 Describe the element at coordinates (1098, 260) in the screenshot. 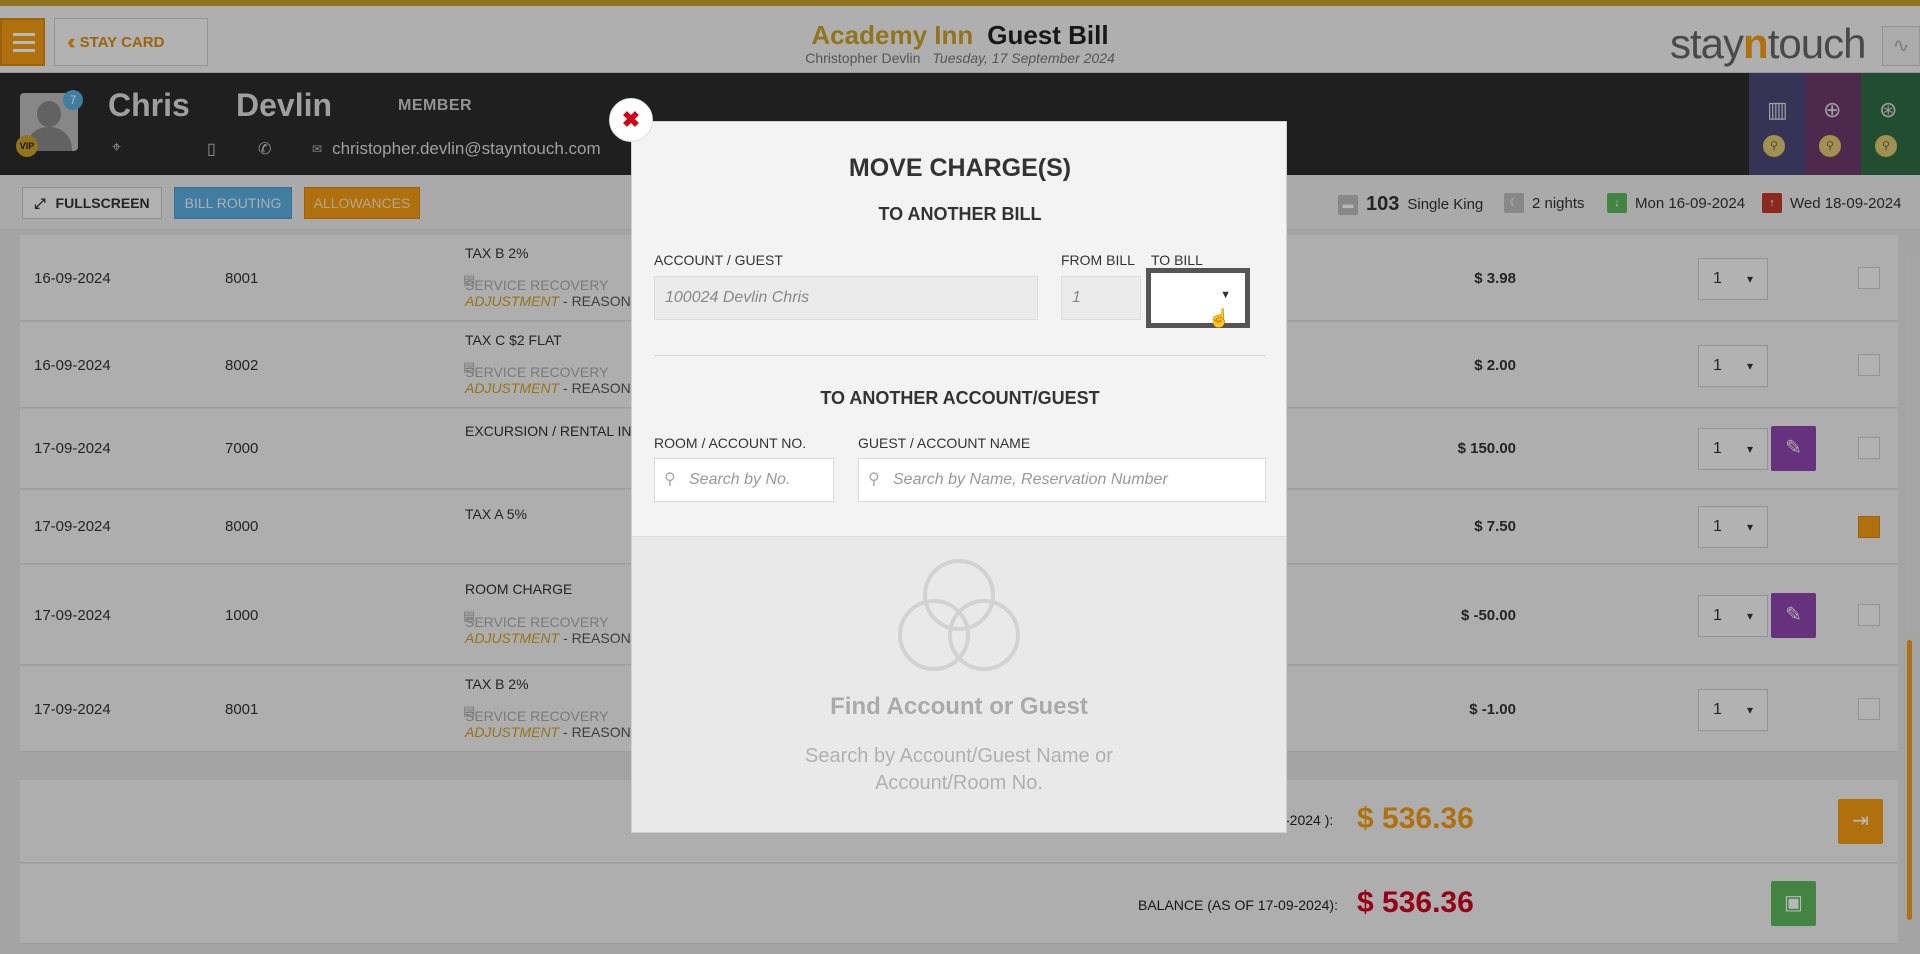

I see `from-bill-label: FROM BILL` at that location.